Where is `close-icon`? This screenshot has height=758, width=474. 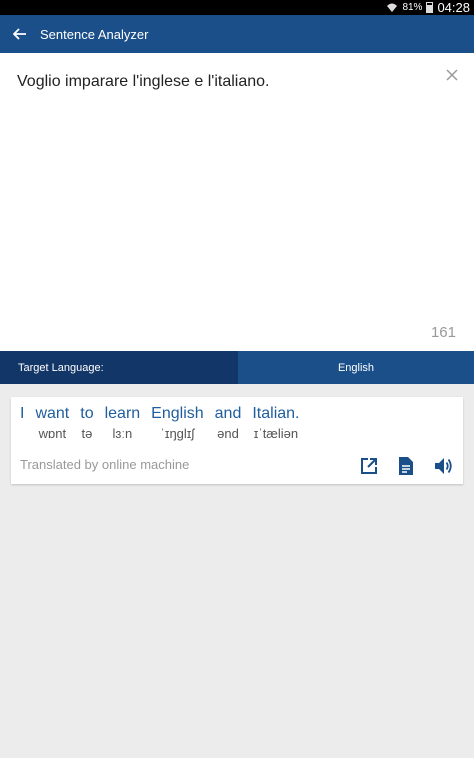 close-icon is located at coordinates (452, 75).